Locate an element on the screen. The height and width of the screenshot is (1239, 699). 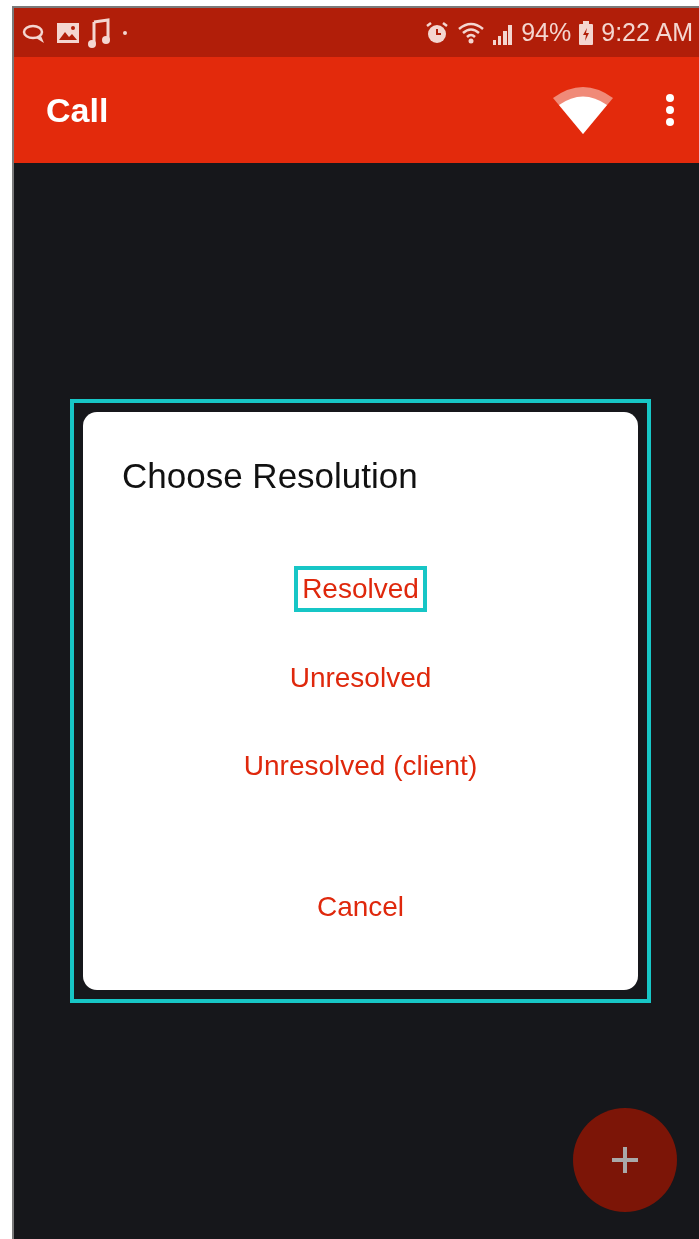
option-button: Unresolved is located at coordinates (360, 678).